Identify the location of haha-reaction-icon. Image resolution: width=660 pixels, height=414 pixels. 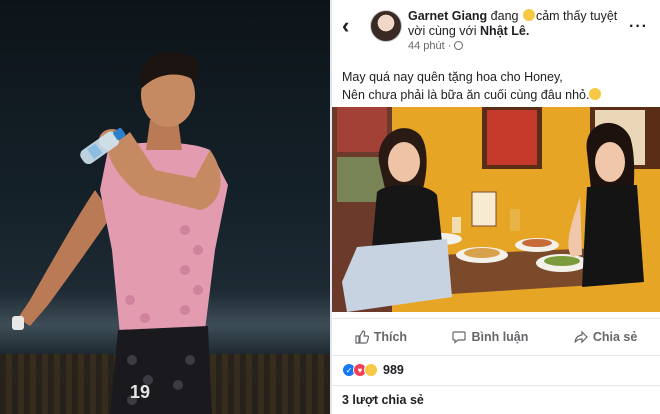
(371, 370).